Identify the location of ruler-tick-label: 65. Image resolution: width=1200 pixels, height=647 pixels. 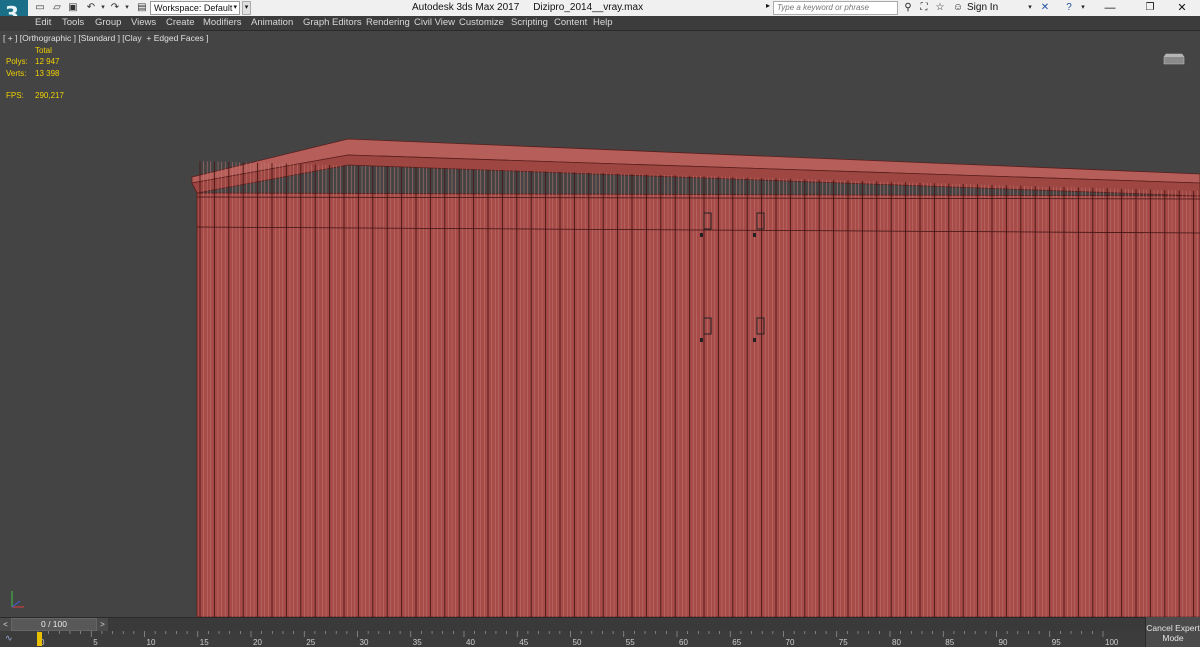
(737, 642).